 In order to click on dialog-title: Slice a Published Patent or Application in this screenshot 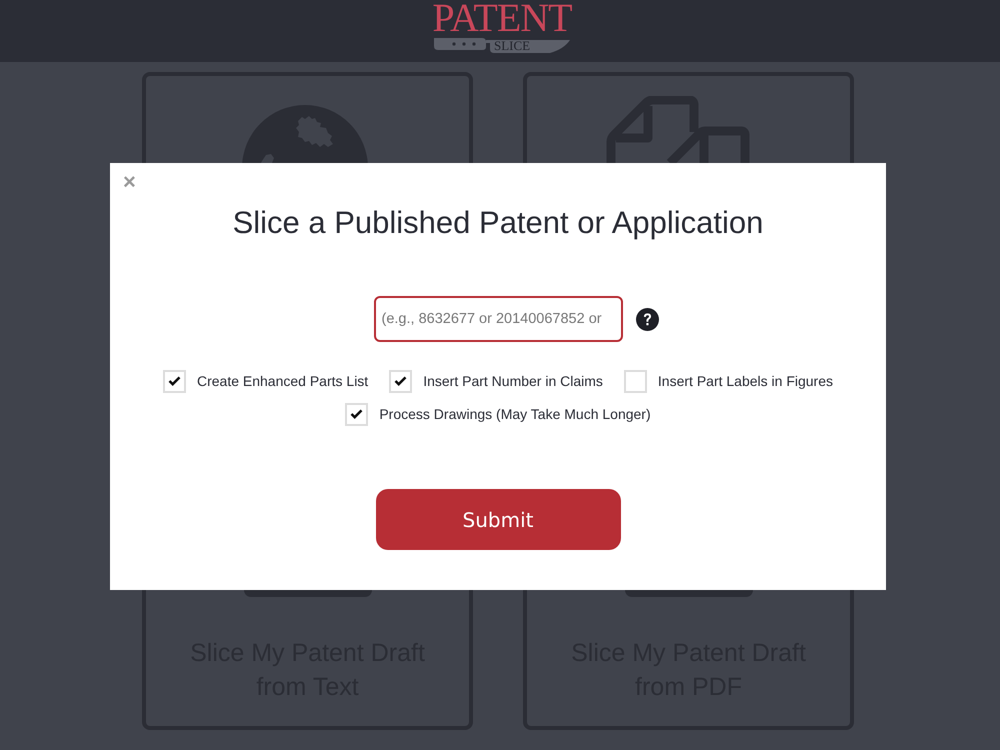, I will do `click(498, 223)`.